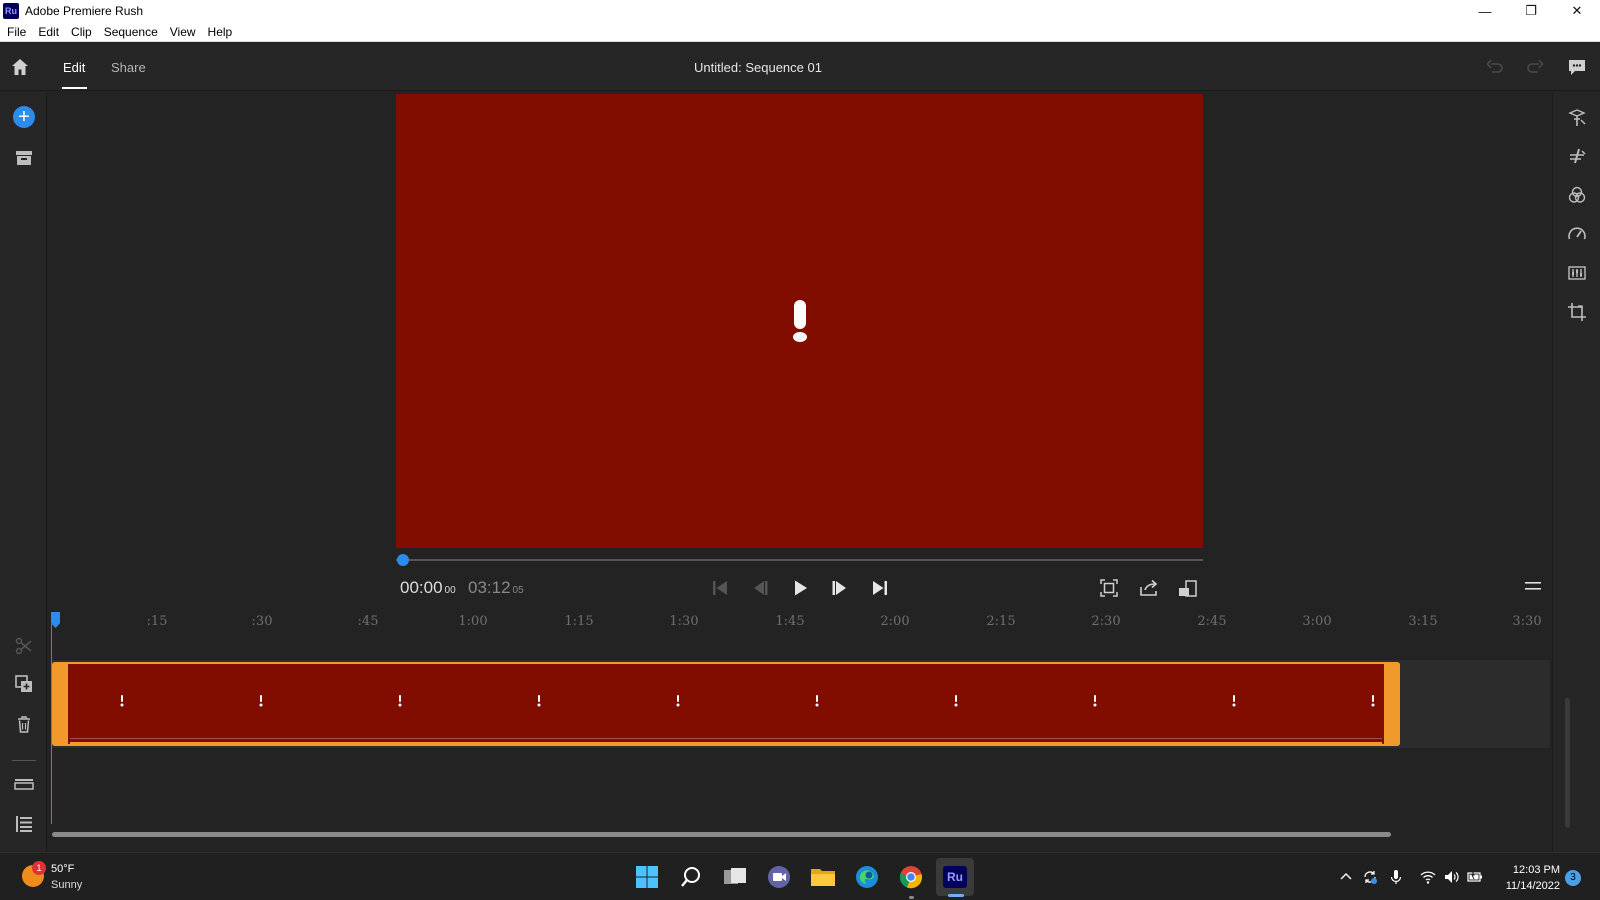 This screenshot has width=1600, height=900. What do you see at coordinates (1577, 118) in the screenshot?
I see `titles-icon` at bounding box center [1577, 118].